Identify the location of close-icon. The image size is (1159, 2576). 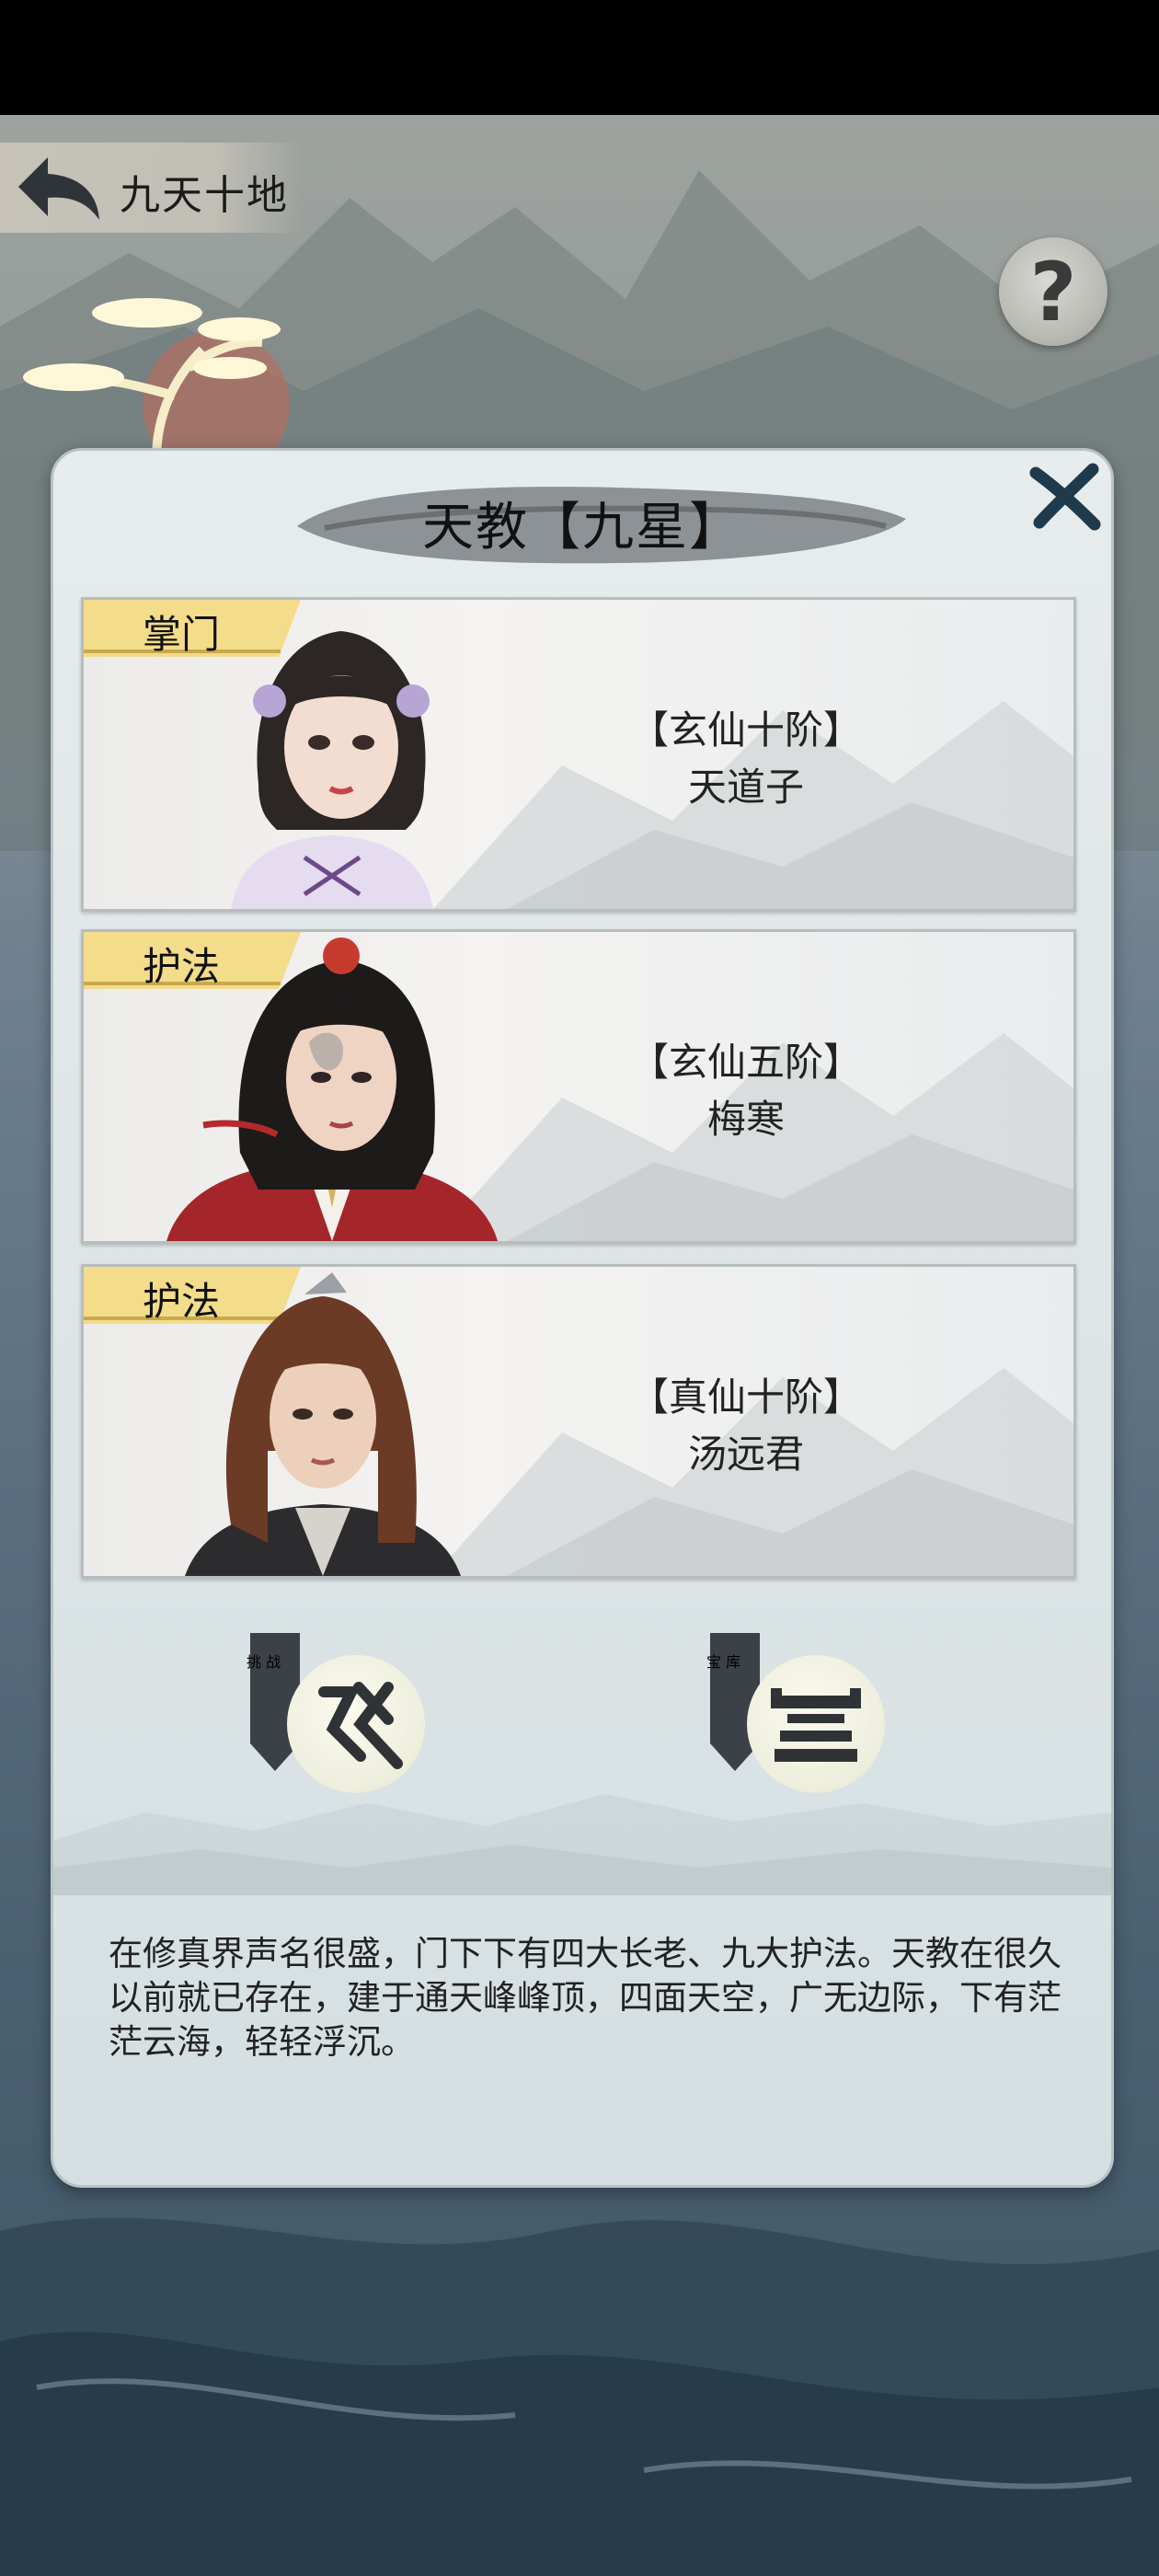
(1065, 497).